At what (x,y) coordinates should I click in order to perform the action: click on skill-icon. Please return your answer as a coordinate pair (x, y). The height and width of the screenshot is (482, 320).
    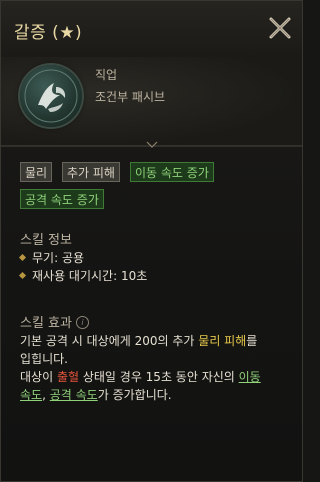
    Looking at the image, I should click on (51, 96).